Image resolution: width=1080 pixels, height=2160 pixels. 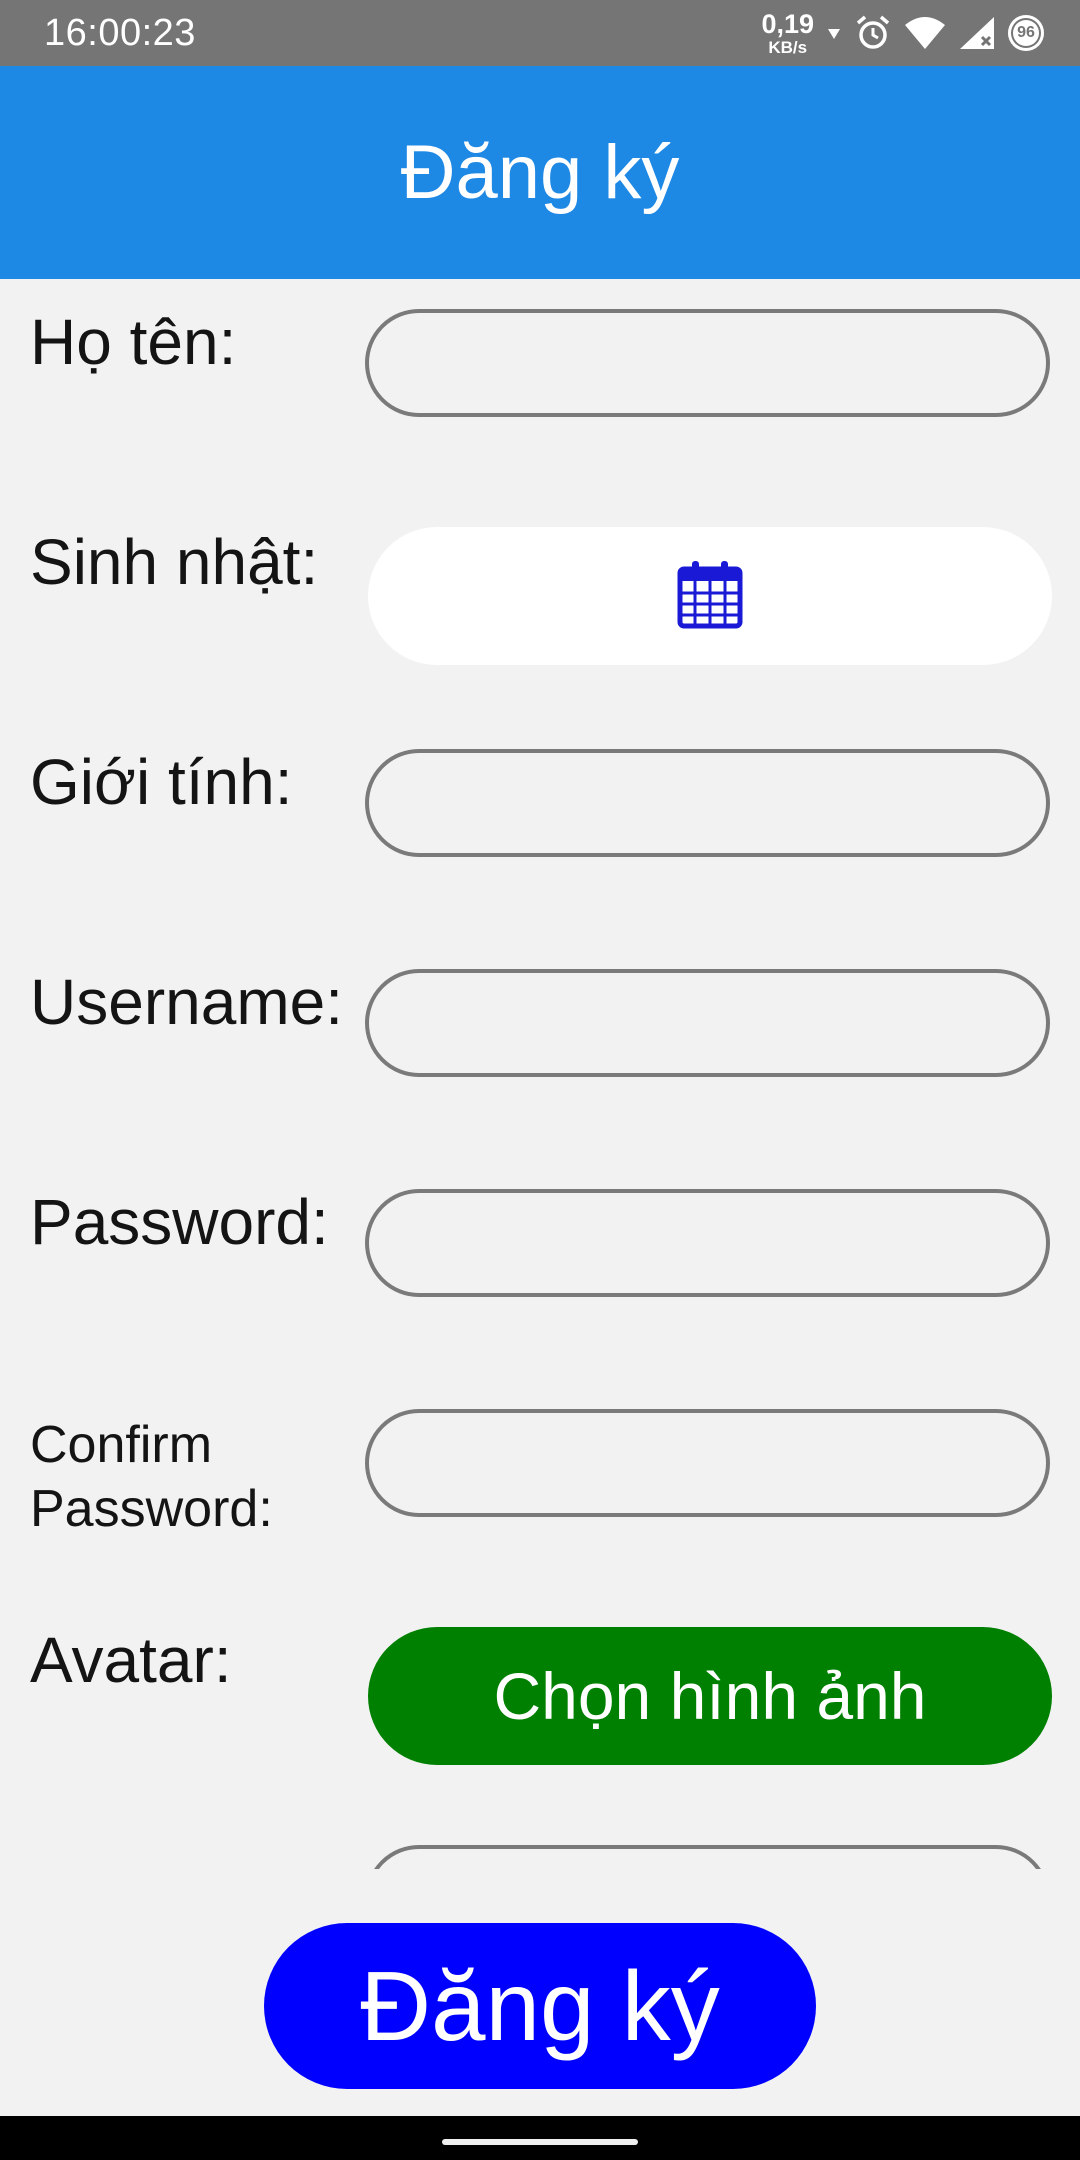 What do you see at coordinates (120, 33) in the screenshot?
I see `status-time: 16:00:23` at bounding box center [120, 33].